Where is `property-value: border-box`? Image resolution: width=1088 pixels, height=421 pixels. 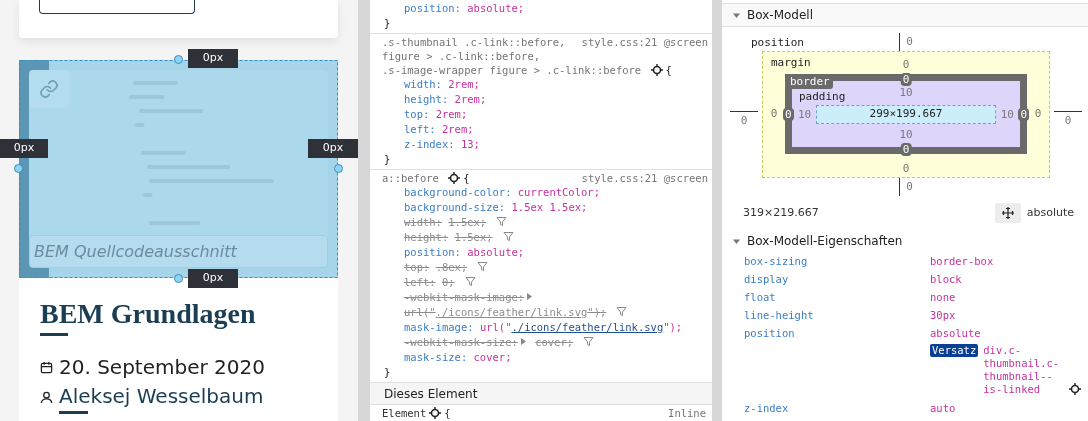
property-value: border-box is located at coordinates (962, 261).